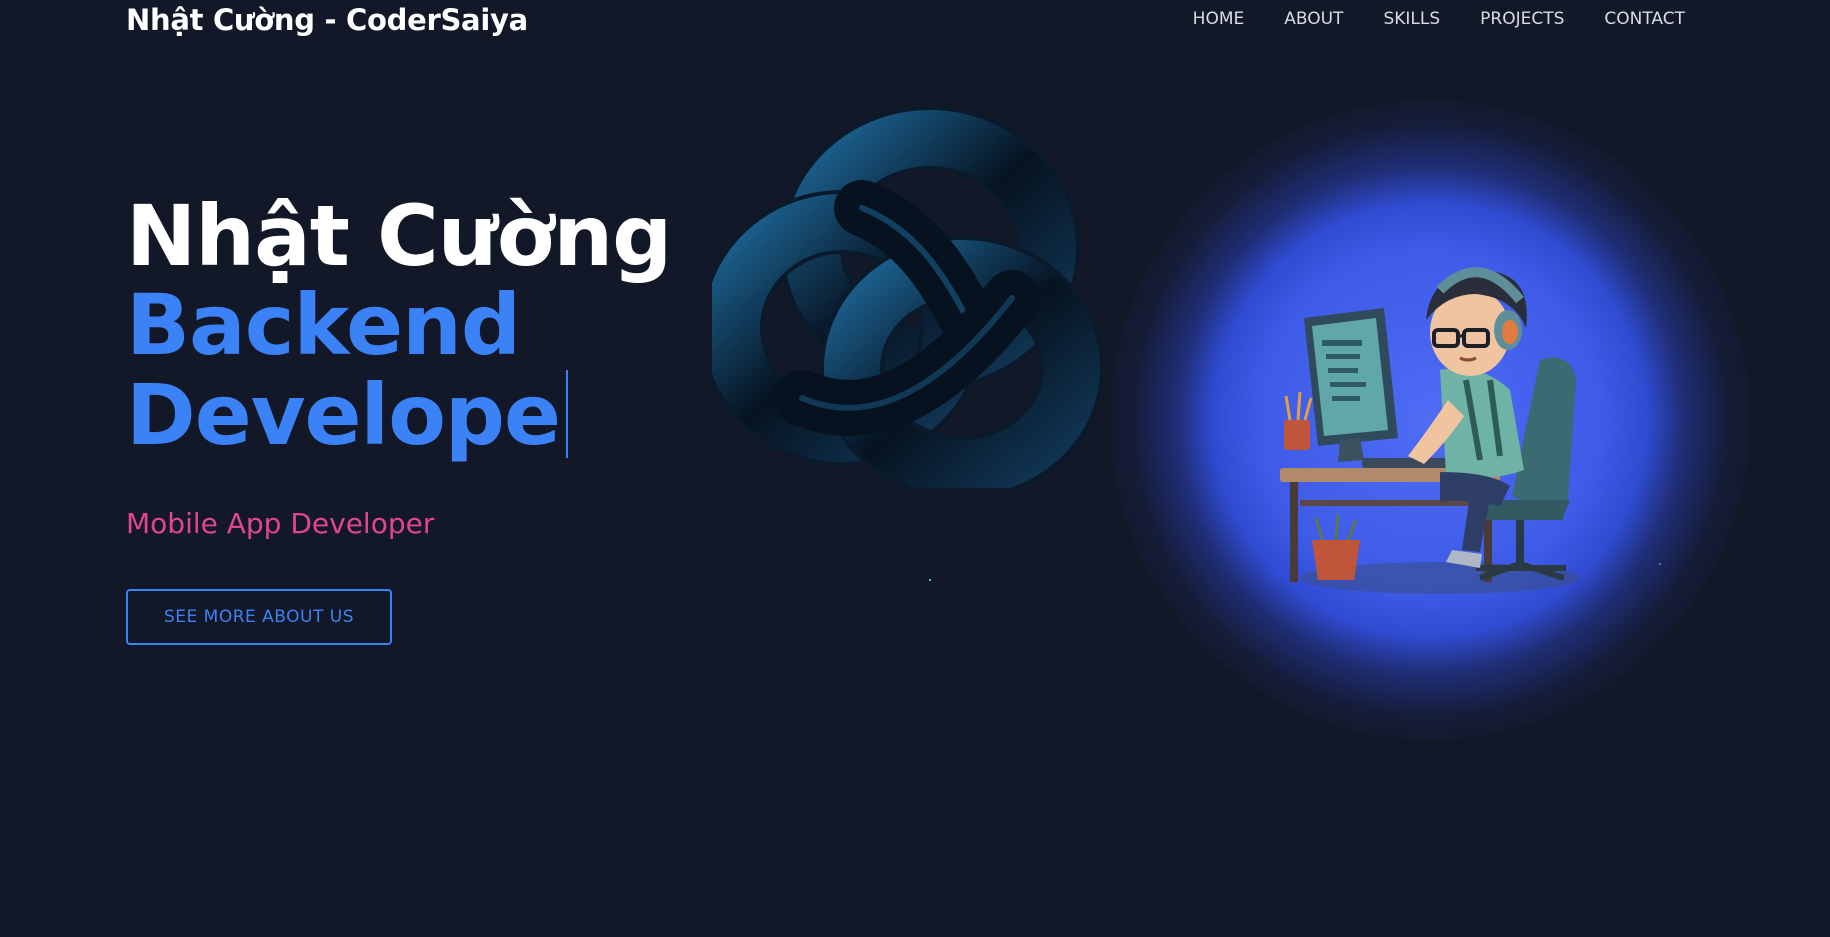 The image size is (1830, 937). Describe the element at coordinates (259, 617) in the screenshot. I see `see-more-button: SEE MORE ABOUT US` at that location.